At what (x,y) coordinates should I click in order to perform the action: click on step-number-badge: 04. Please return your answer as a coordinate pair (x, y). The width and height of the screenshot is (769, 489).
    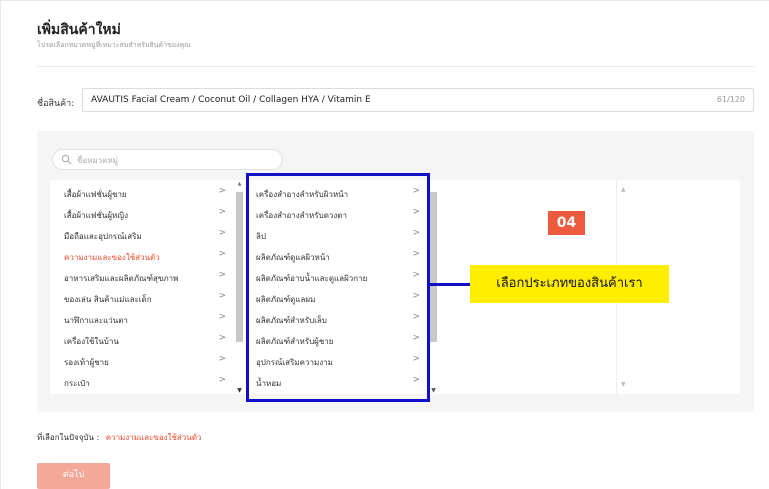
    Looking at the image, I should click on (566, 223).